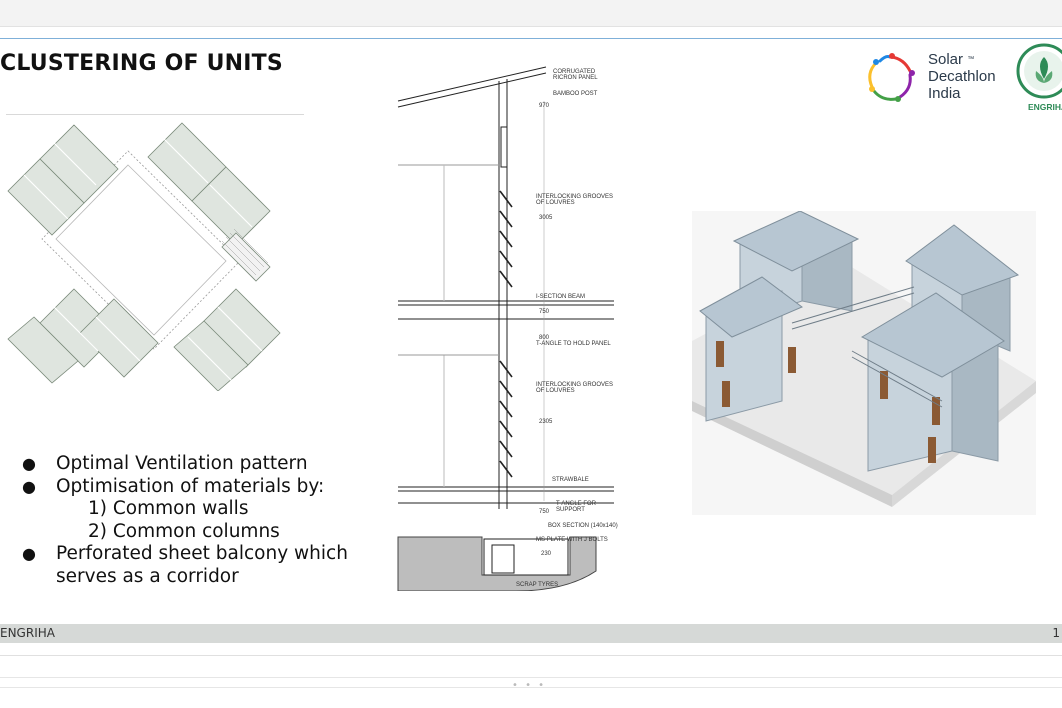  Describe the element at coordinates (144, 256) in the screenshot. I see `cluster-plan-drawing` at that location.